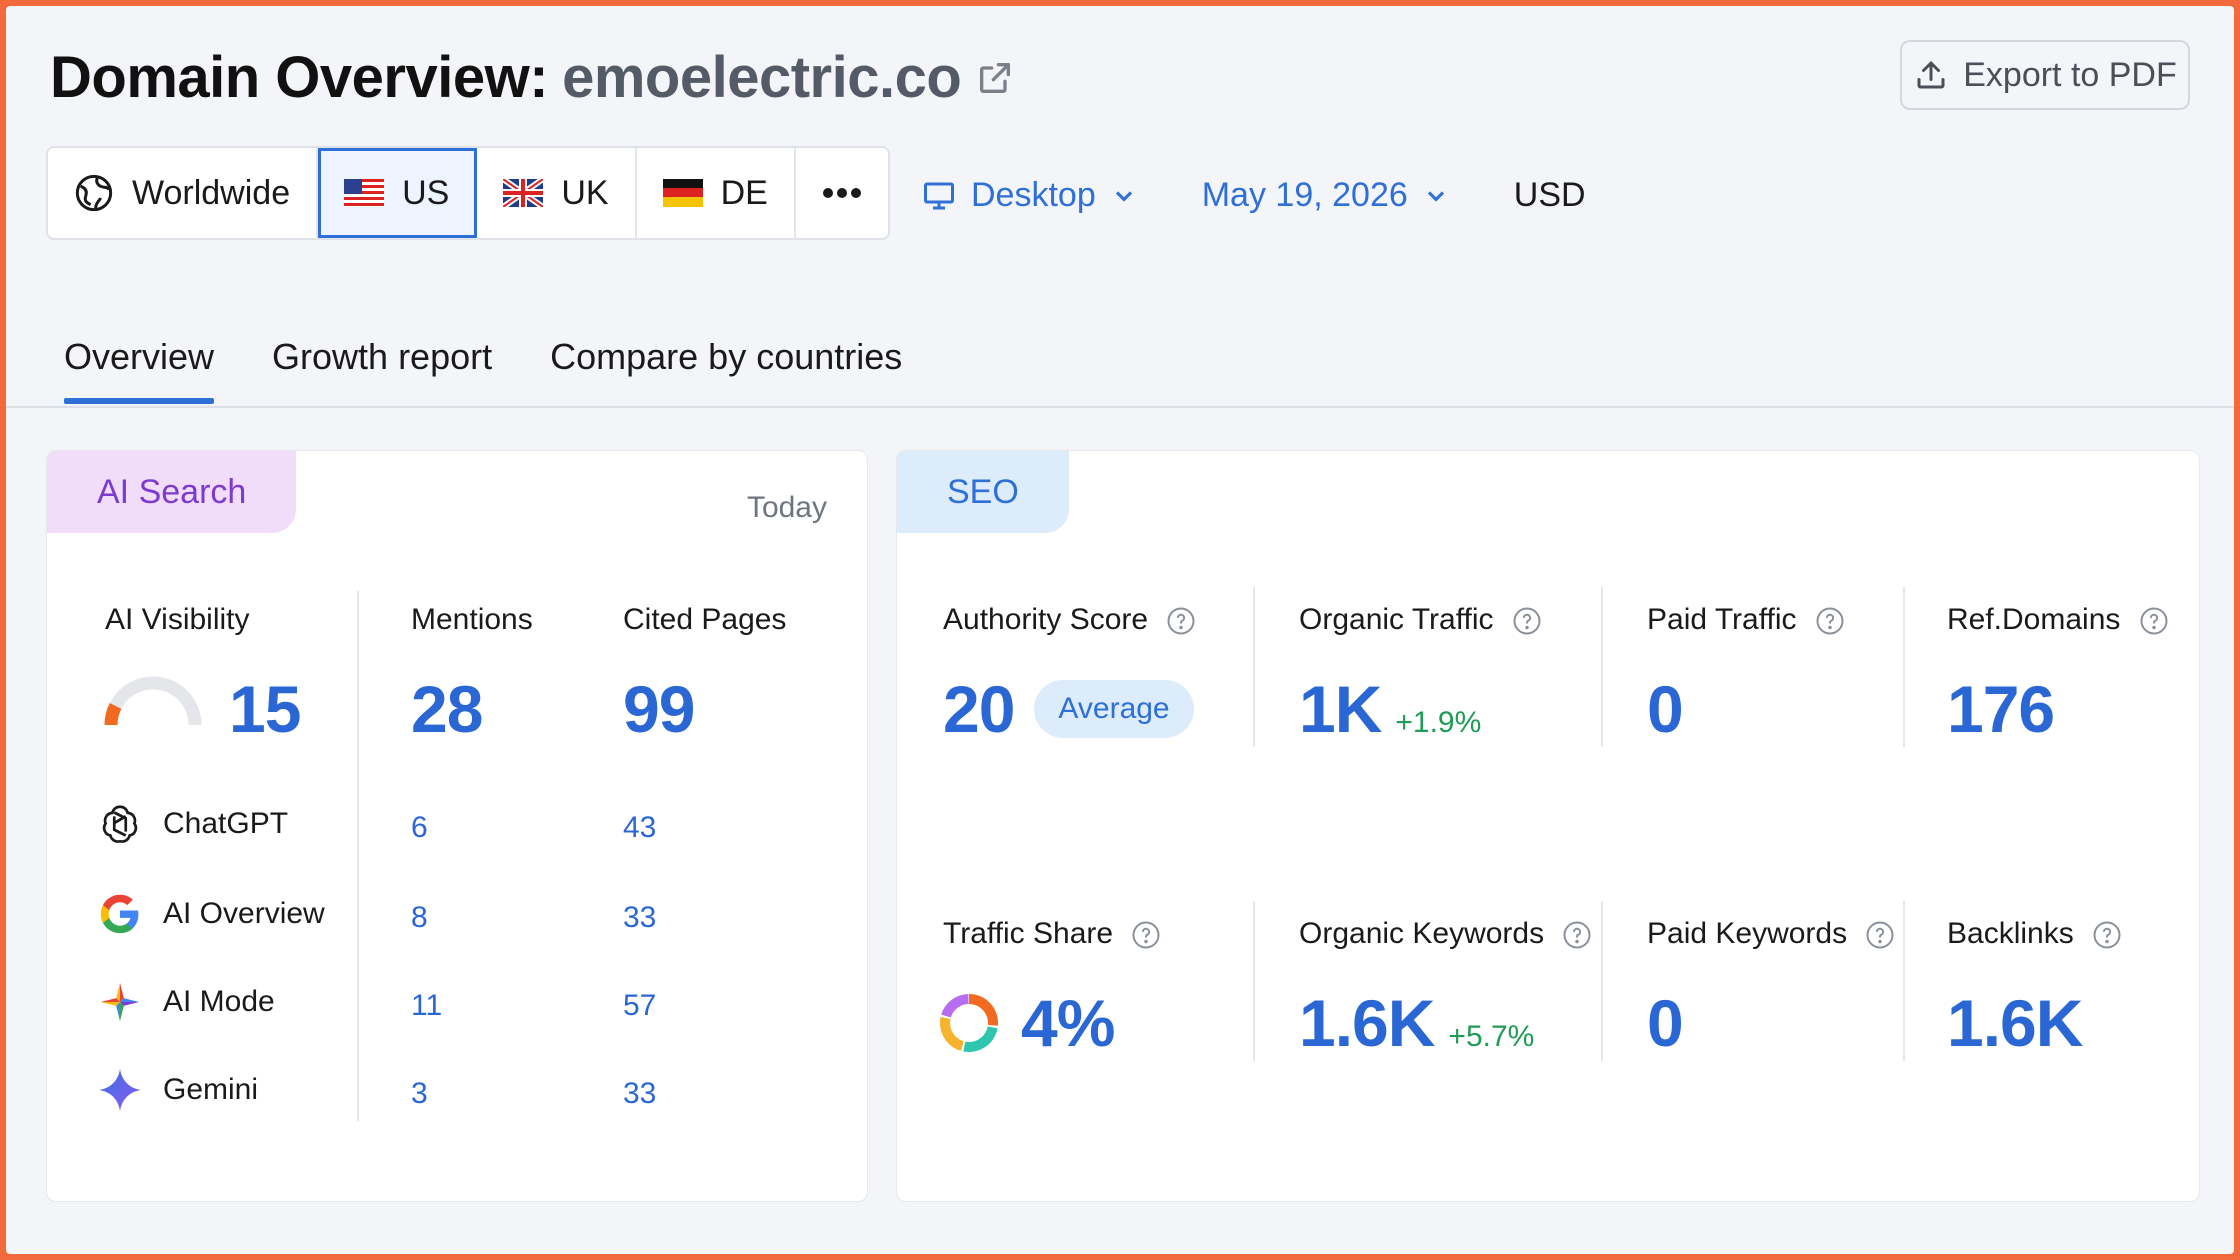  Describe the element at coordinates (1304, 195) in the screenshot. I see `date-label: May 19, 2026` at that location.